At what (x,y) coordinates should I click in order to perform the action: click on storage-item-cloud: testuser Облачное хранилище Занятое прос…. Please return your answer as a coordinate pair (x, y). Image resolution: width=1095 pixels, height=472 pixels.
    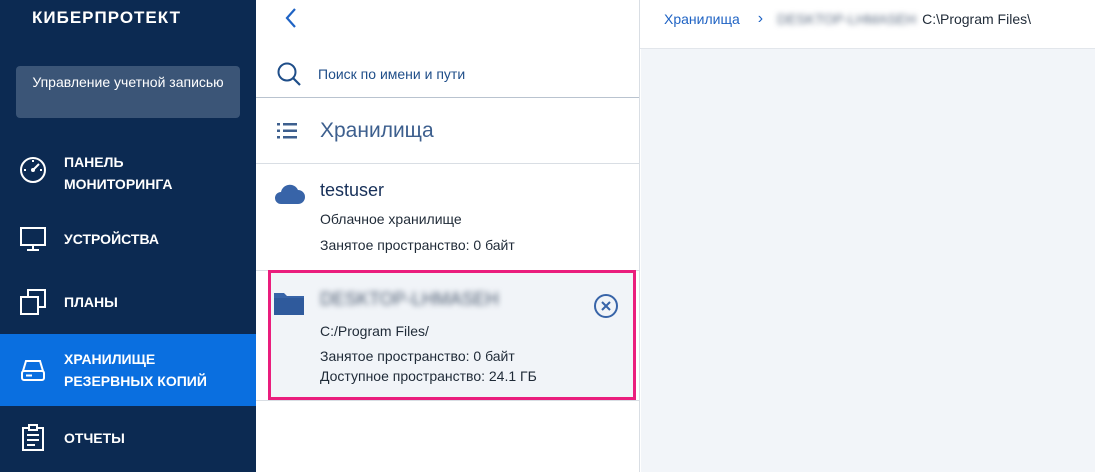
    Looking at the image, I should click on (447, 217).